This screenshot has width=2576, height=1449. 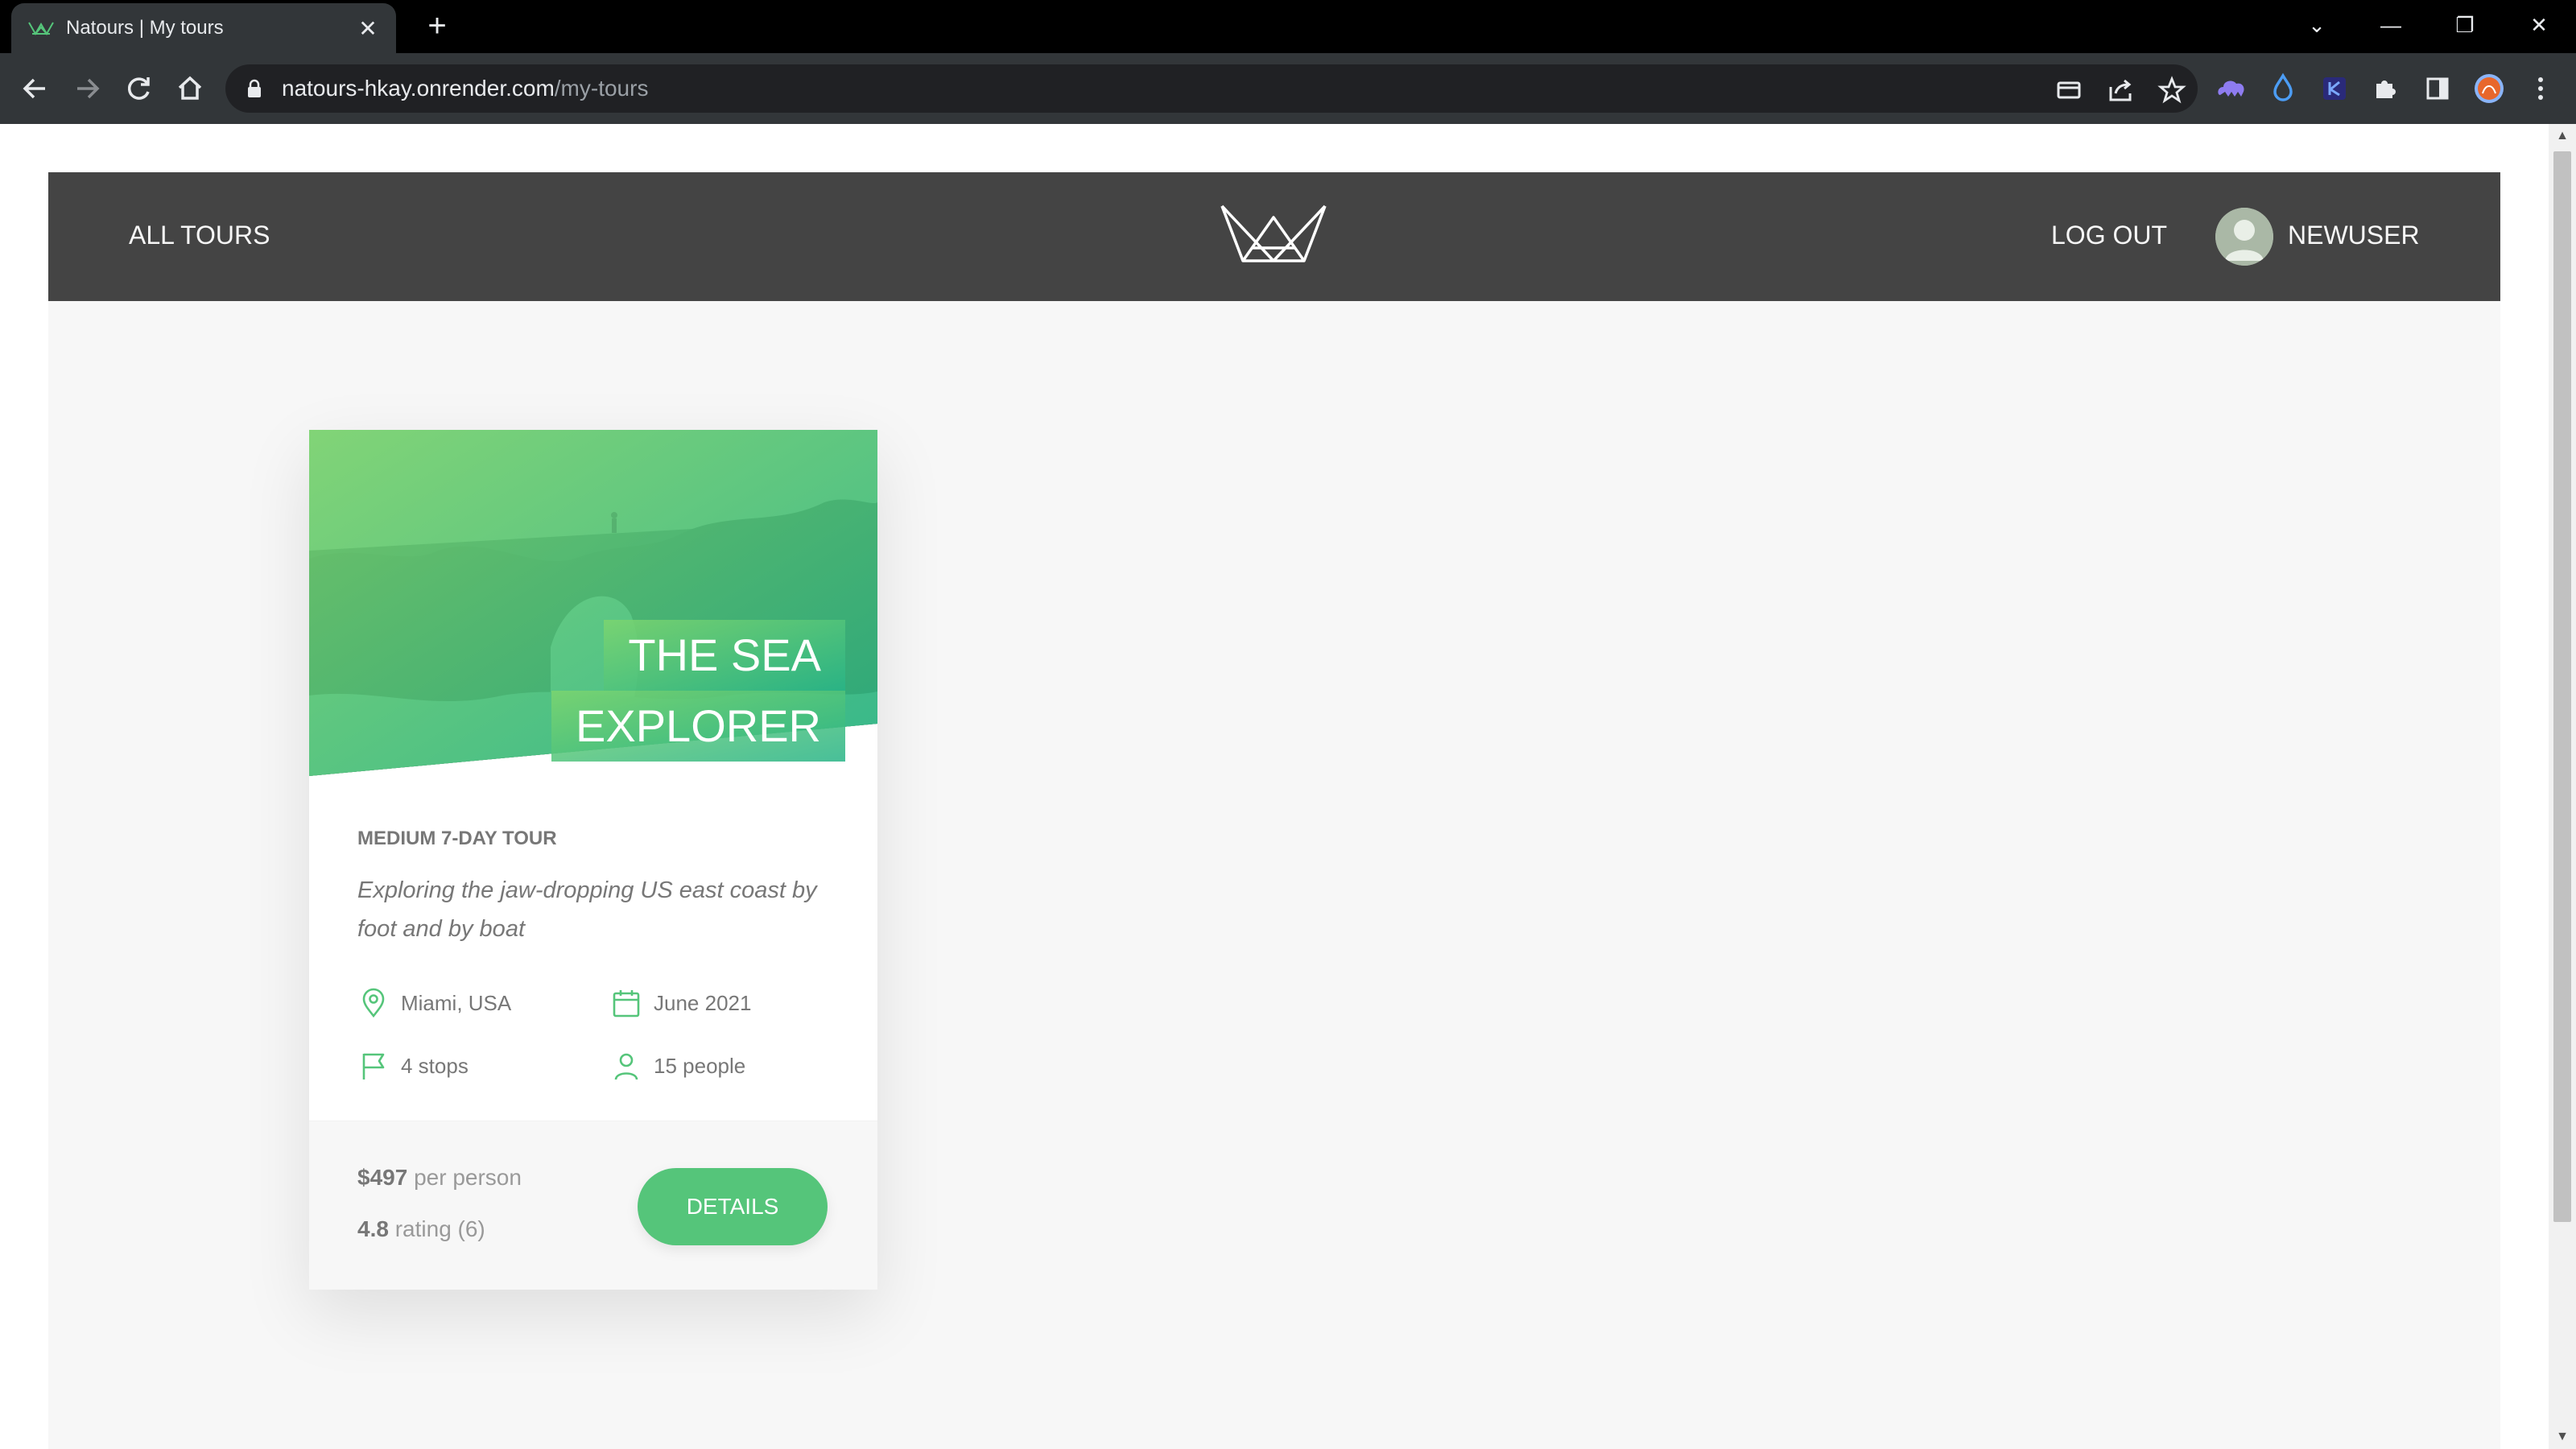 What do you see at coordinates (2562, 686) in the screenshot?
I see `scrollbar-thumb` at bounding box center [2562, 686].